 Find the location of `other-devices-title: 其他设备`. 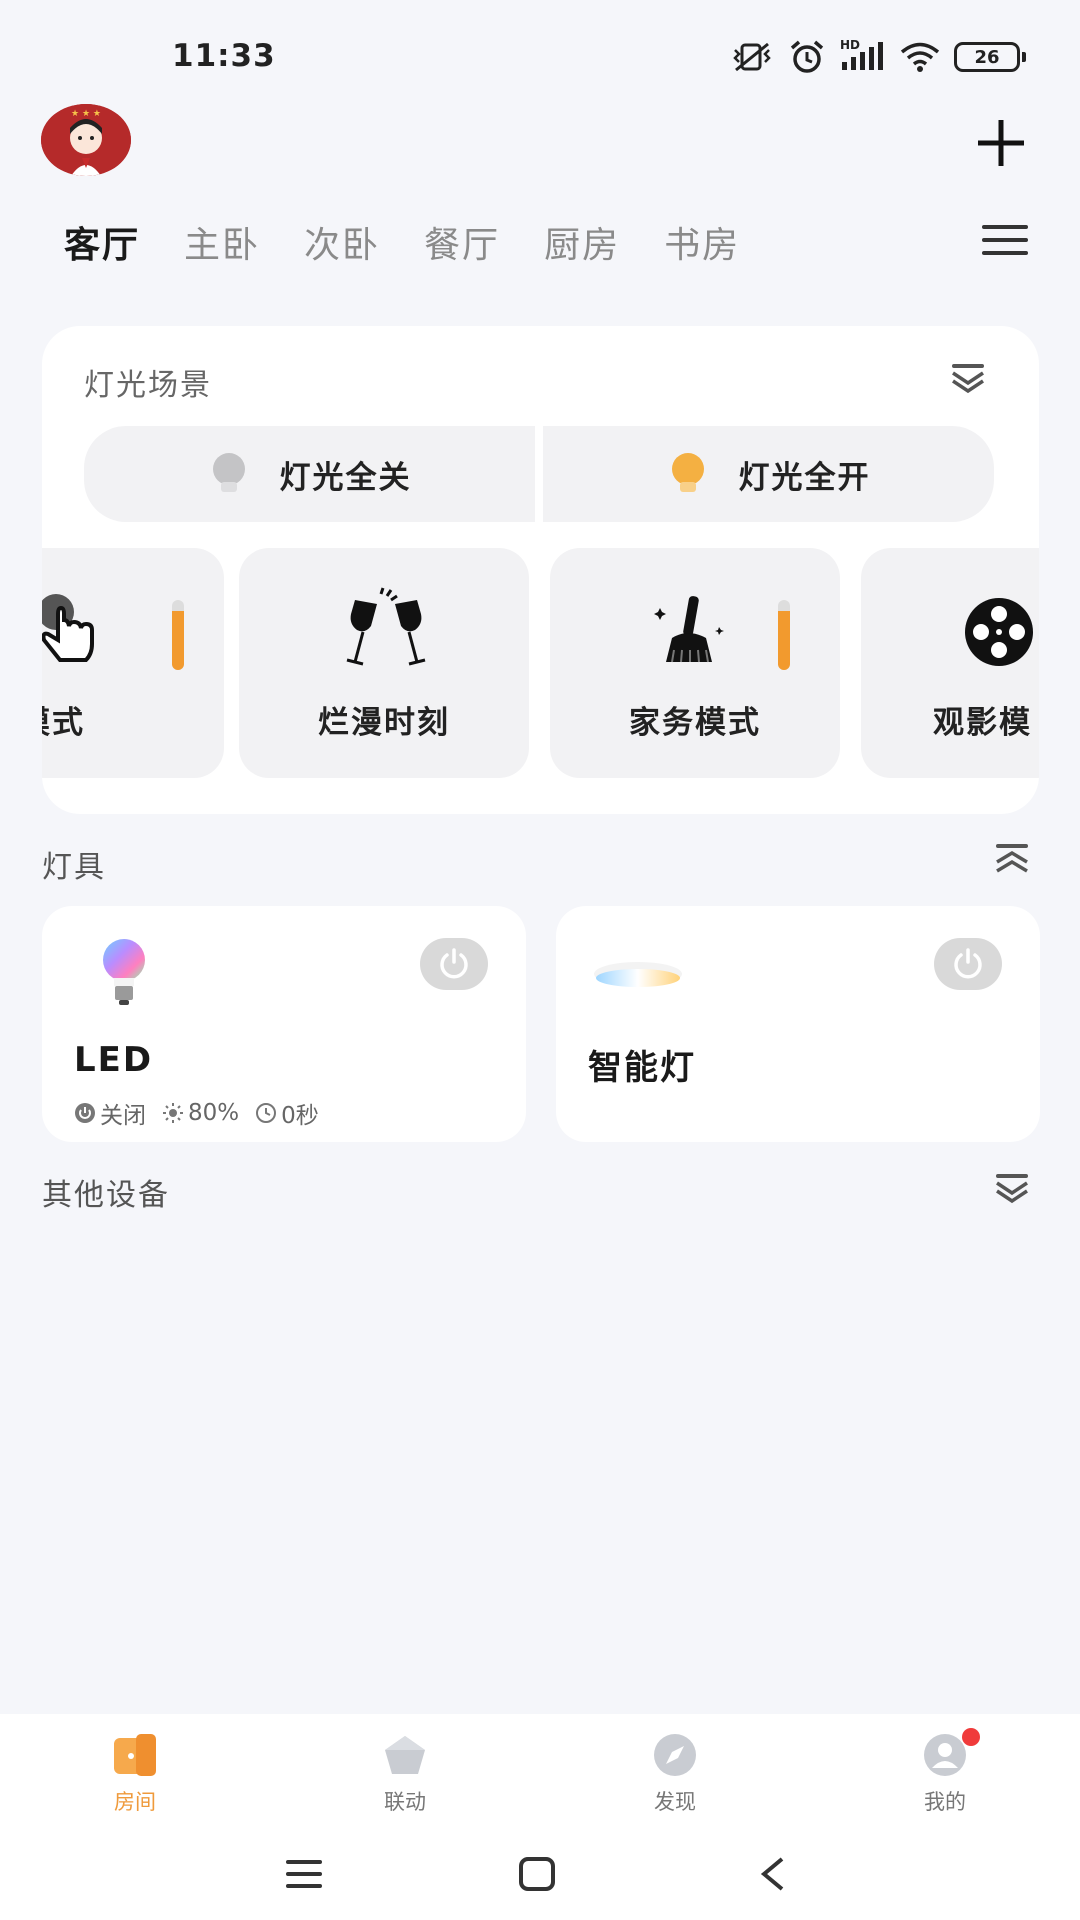

other-devices-title: 其他设备 is located at coordinates (106, 1195).